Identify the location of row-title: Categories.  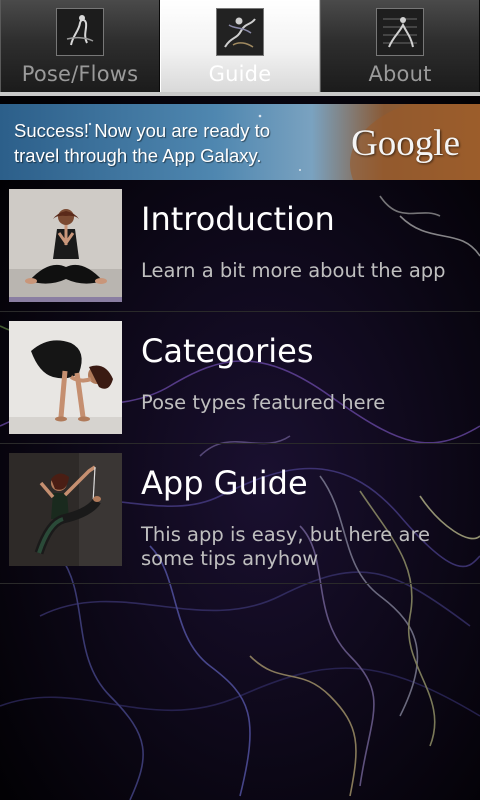
(227, 351).